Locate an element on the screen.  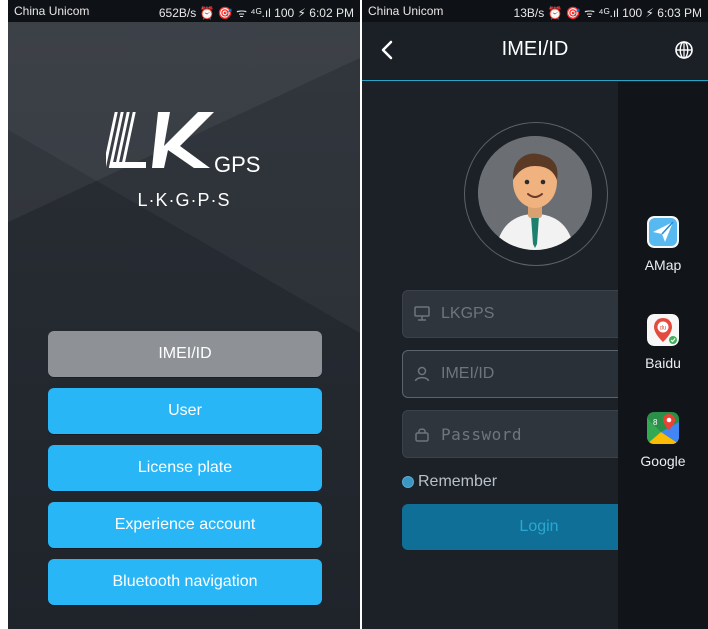
svg-text: du is located at coordinates (663, 329).